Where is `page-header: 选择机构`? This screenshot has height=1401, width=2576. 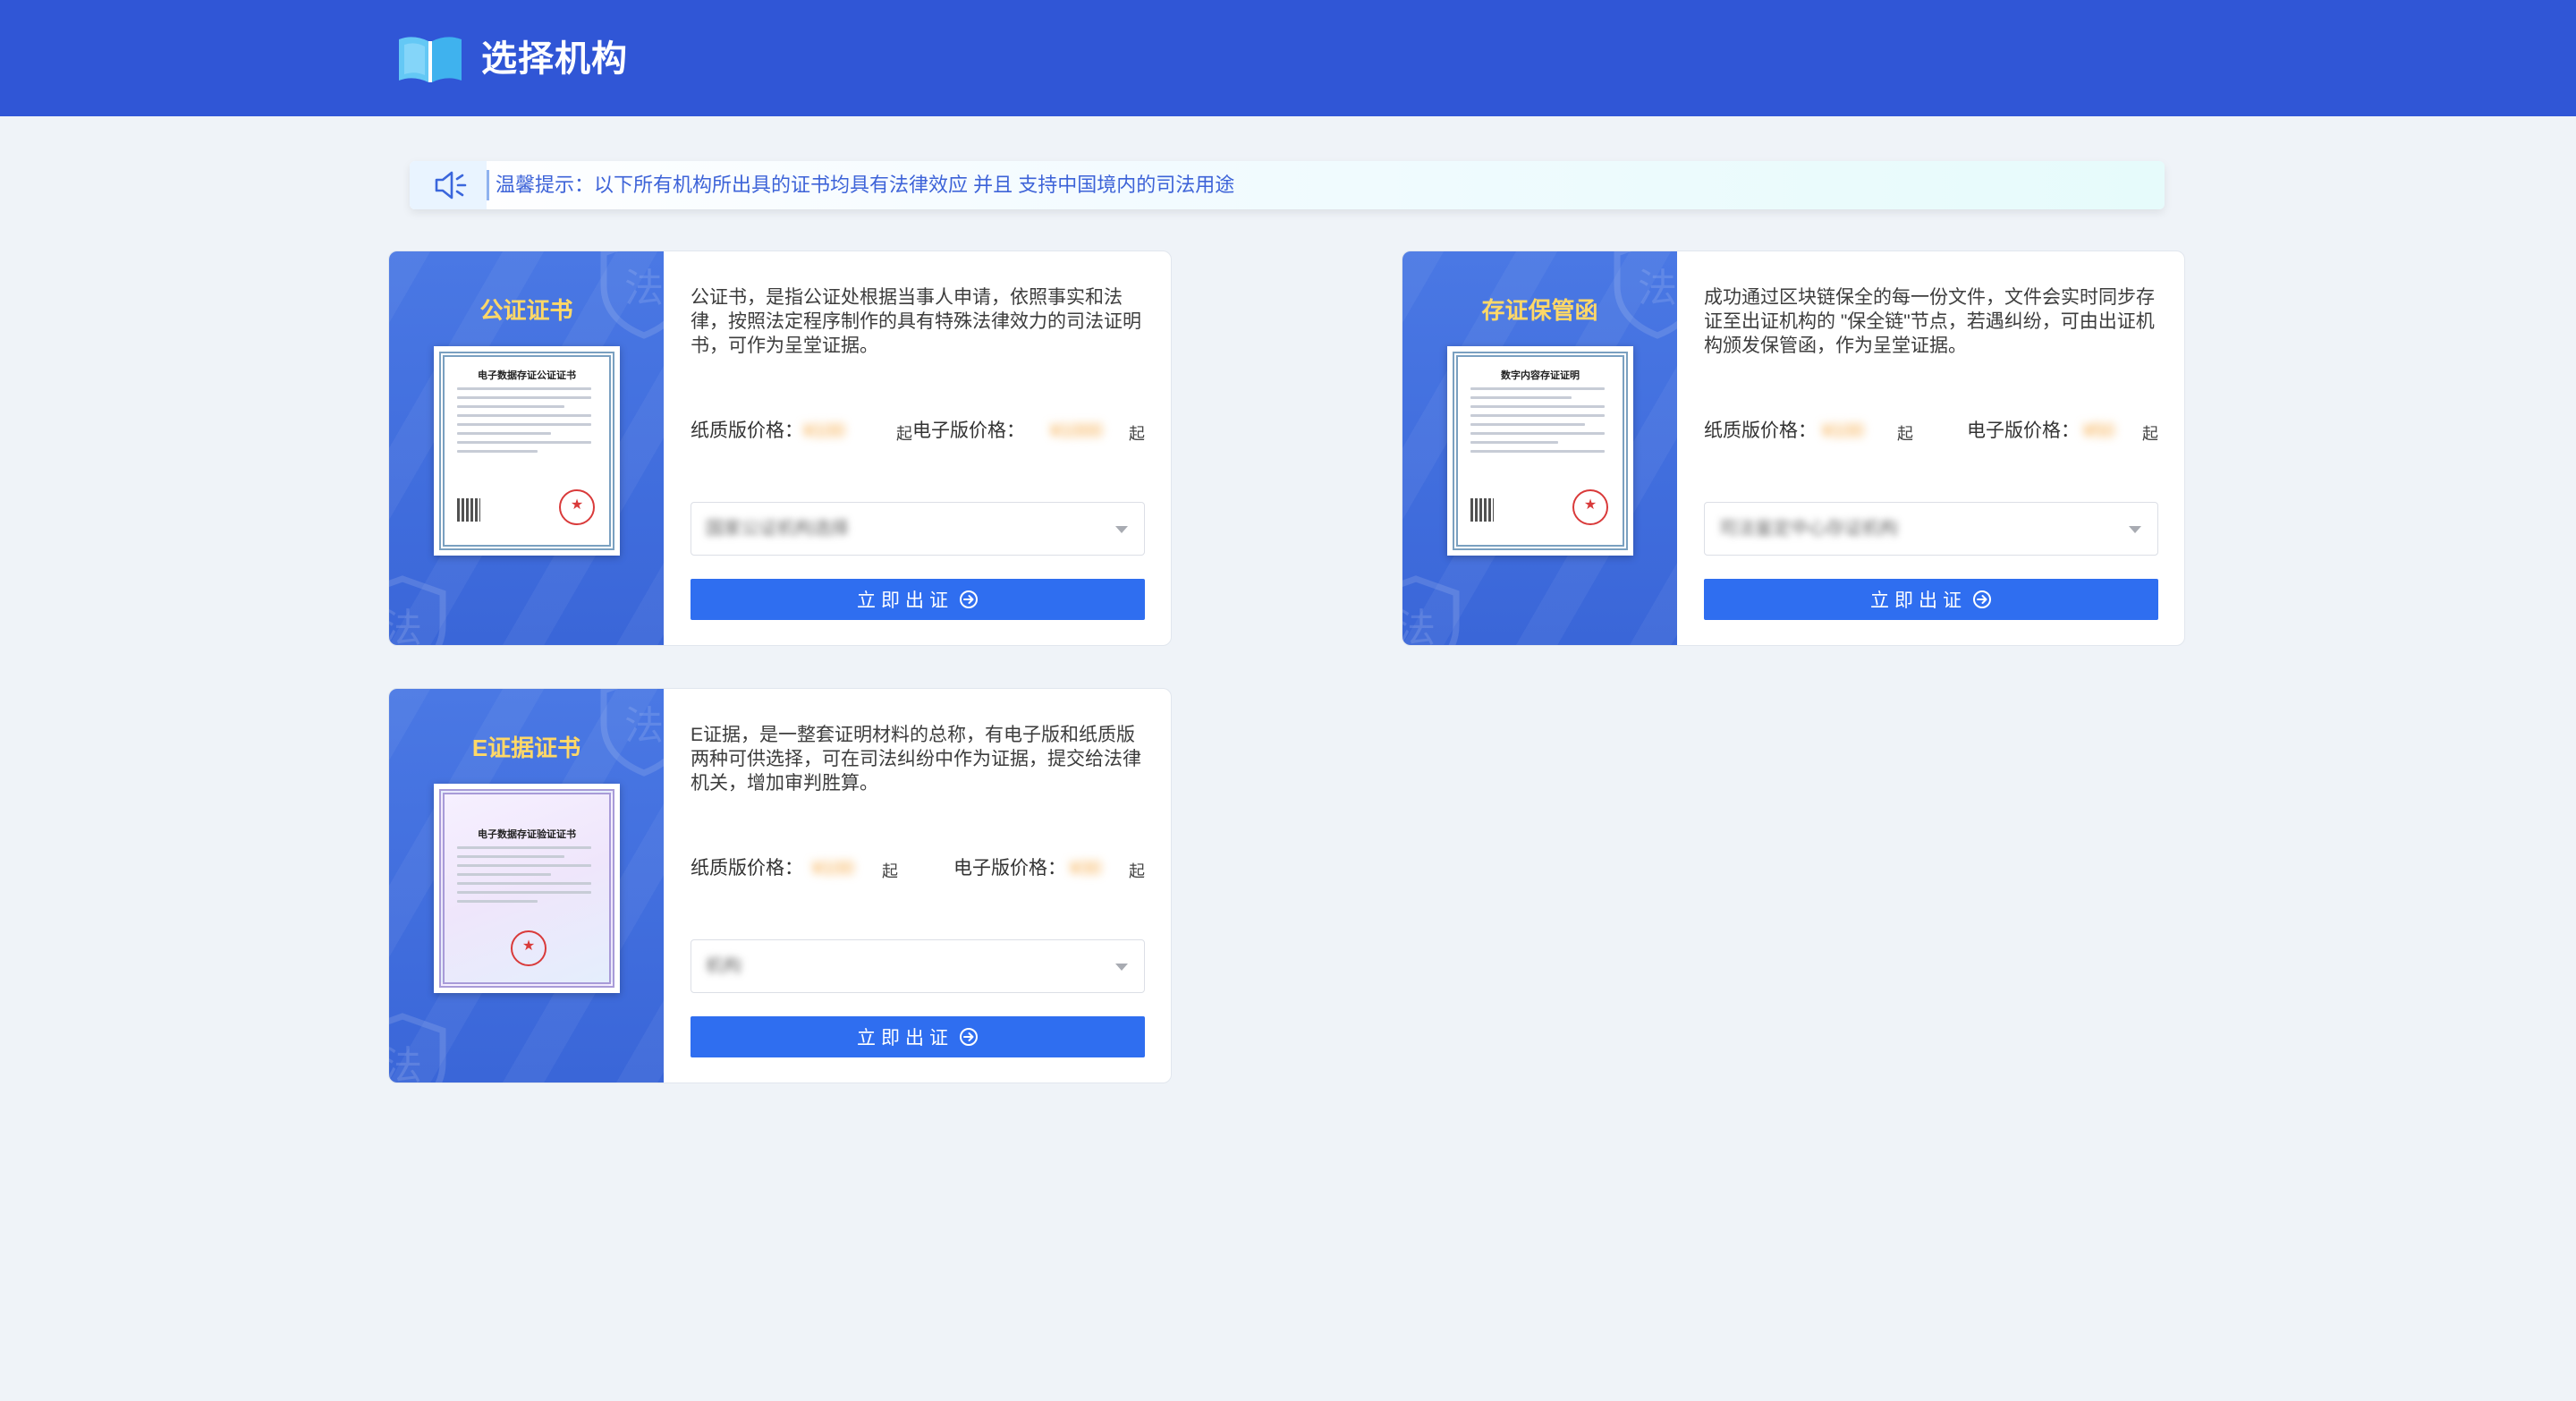
page-header: 选择机构 is located at coordinates (1288, 58).